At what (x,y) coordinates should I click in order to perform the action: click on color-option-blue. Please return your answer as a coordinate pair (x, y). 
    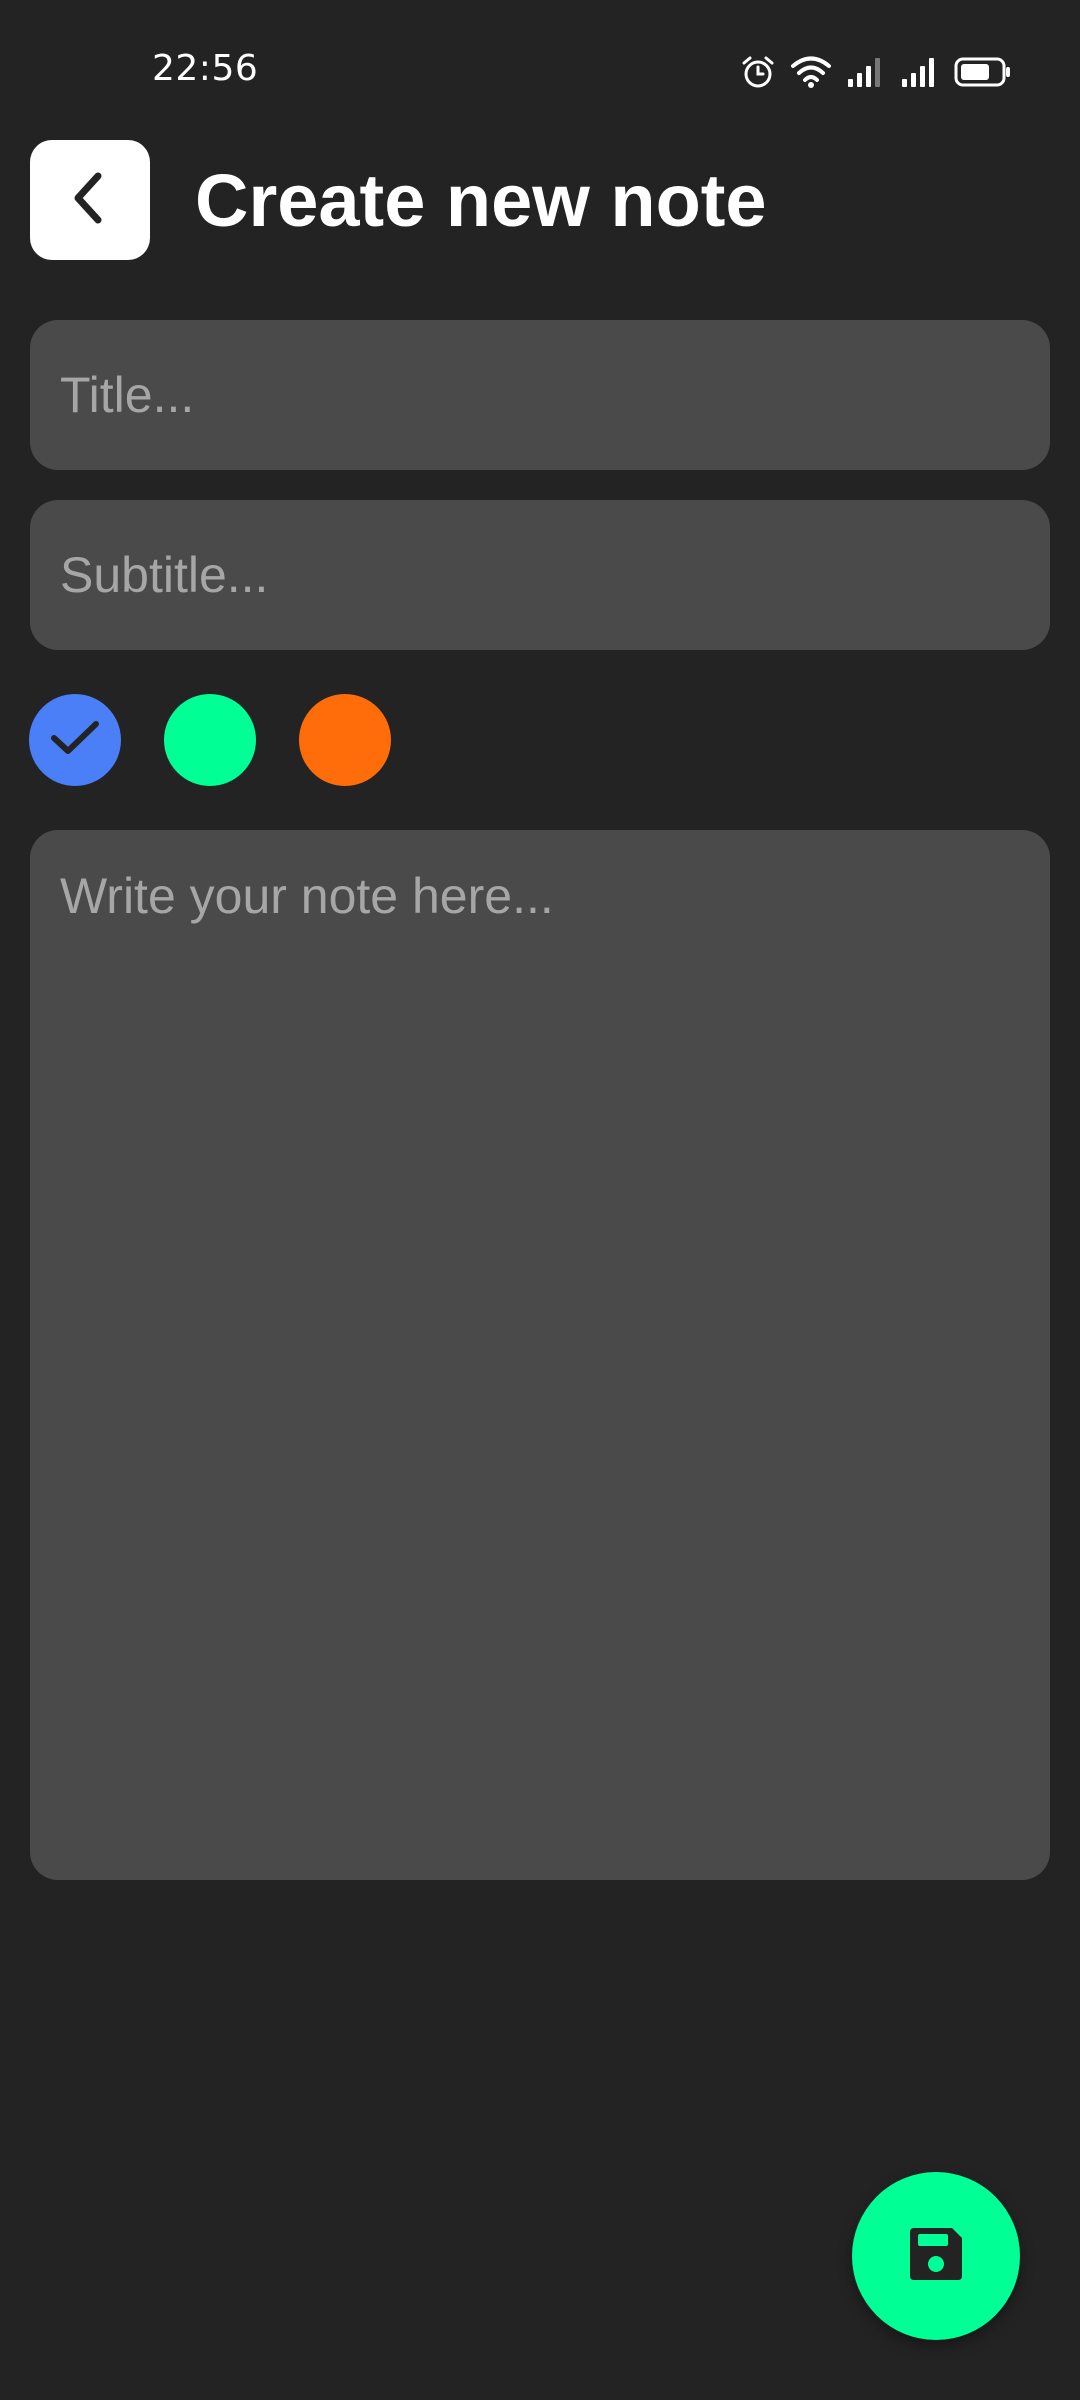
    Looking at the image, I should click on (75, 740).